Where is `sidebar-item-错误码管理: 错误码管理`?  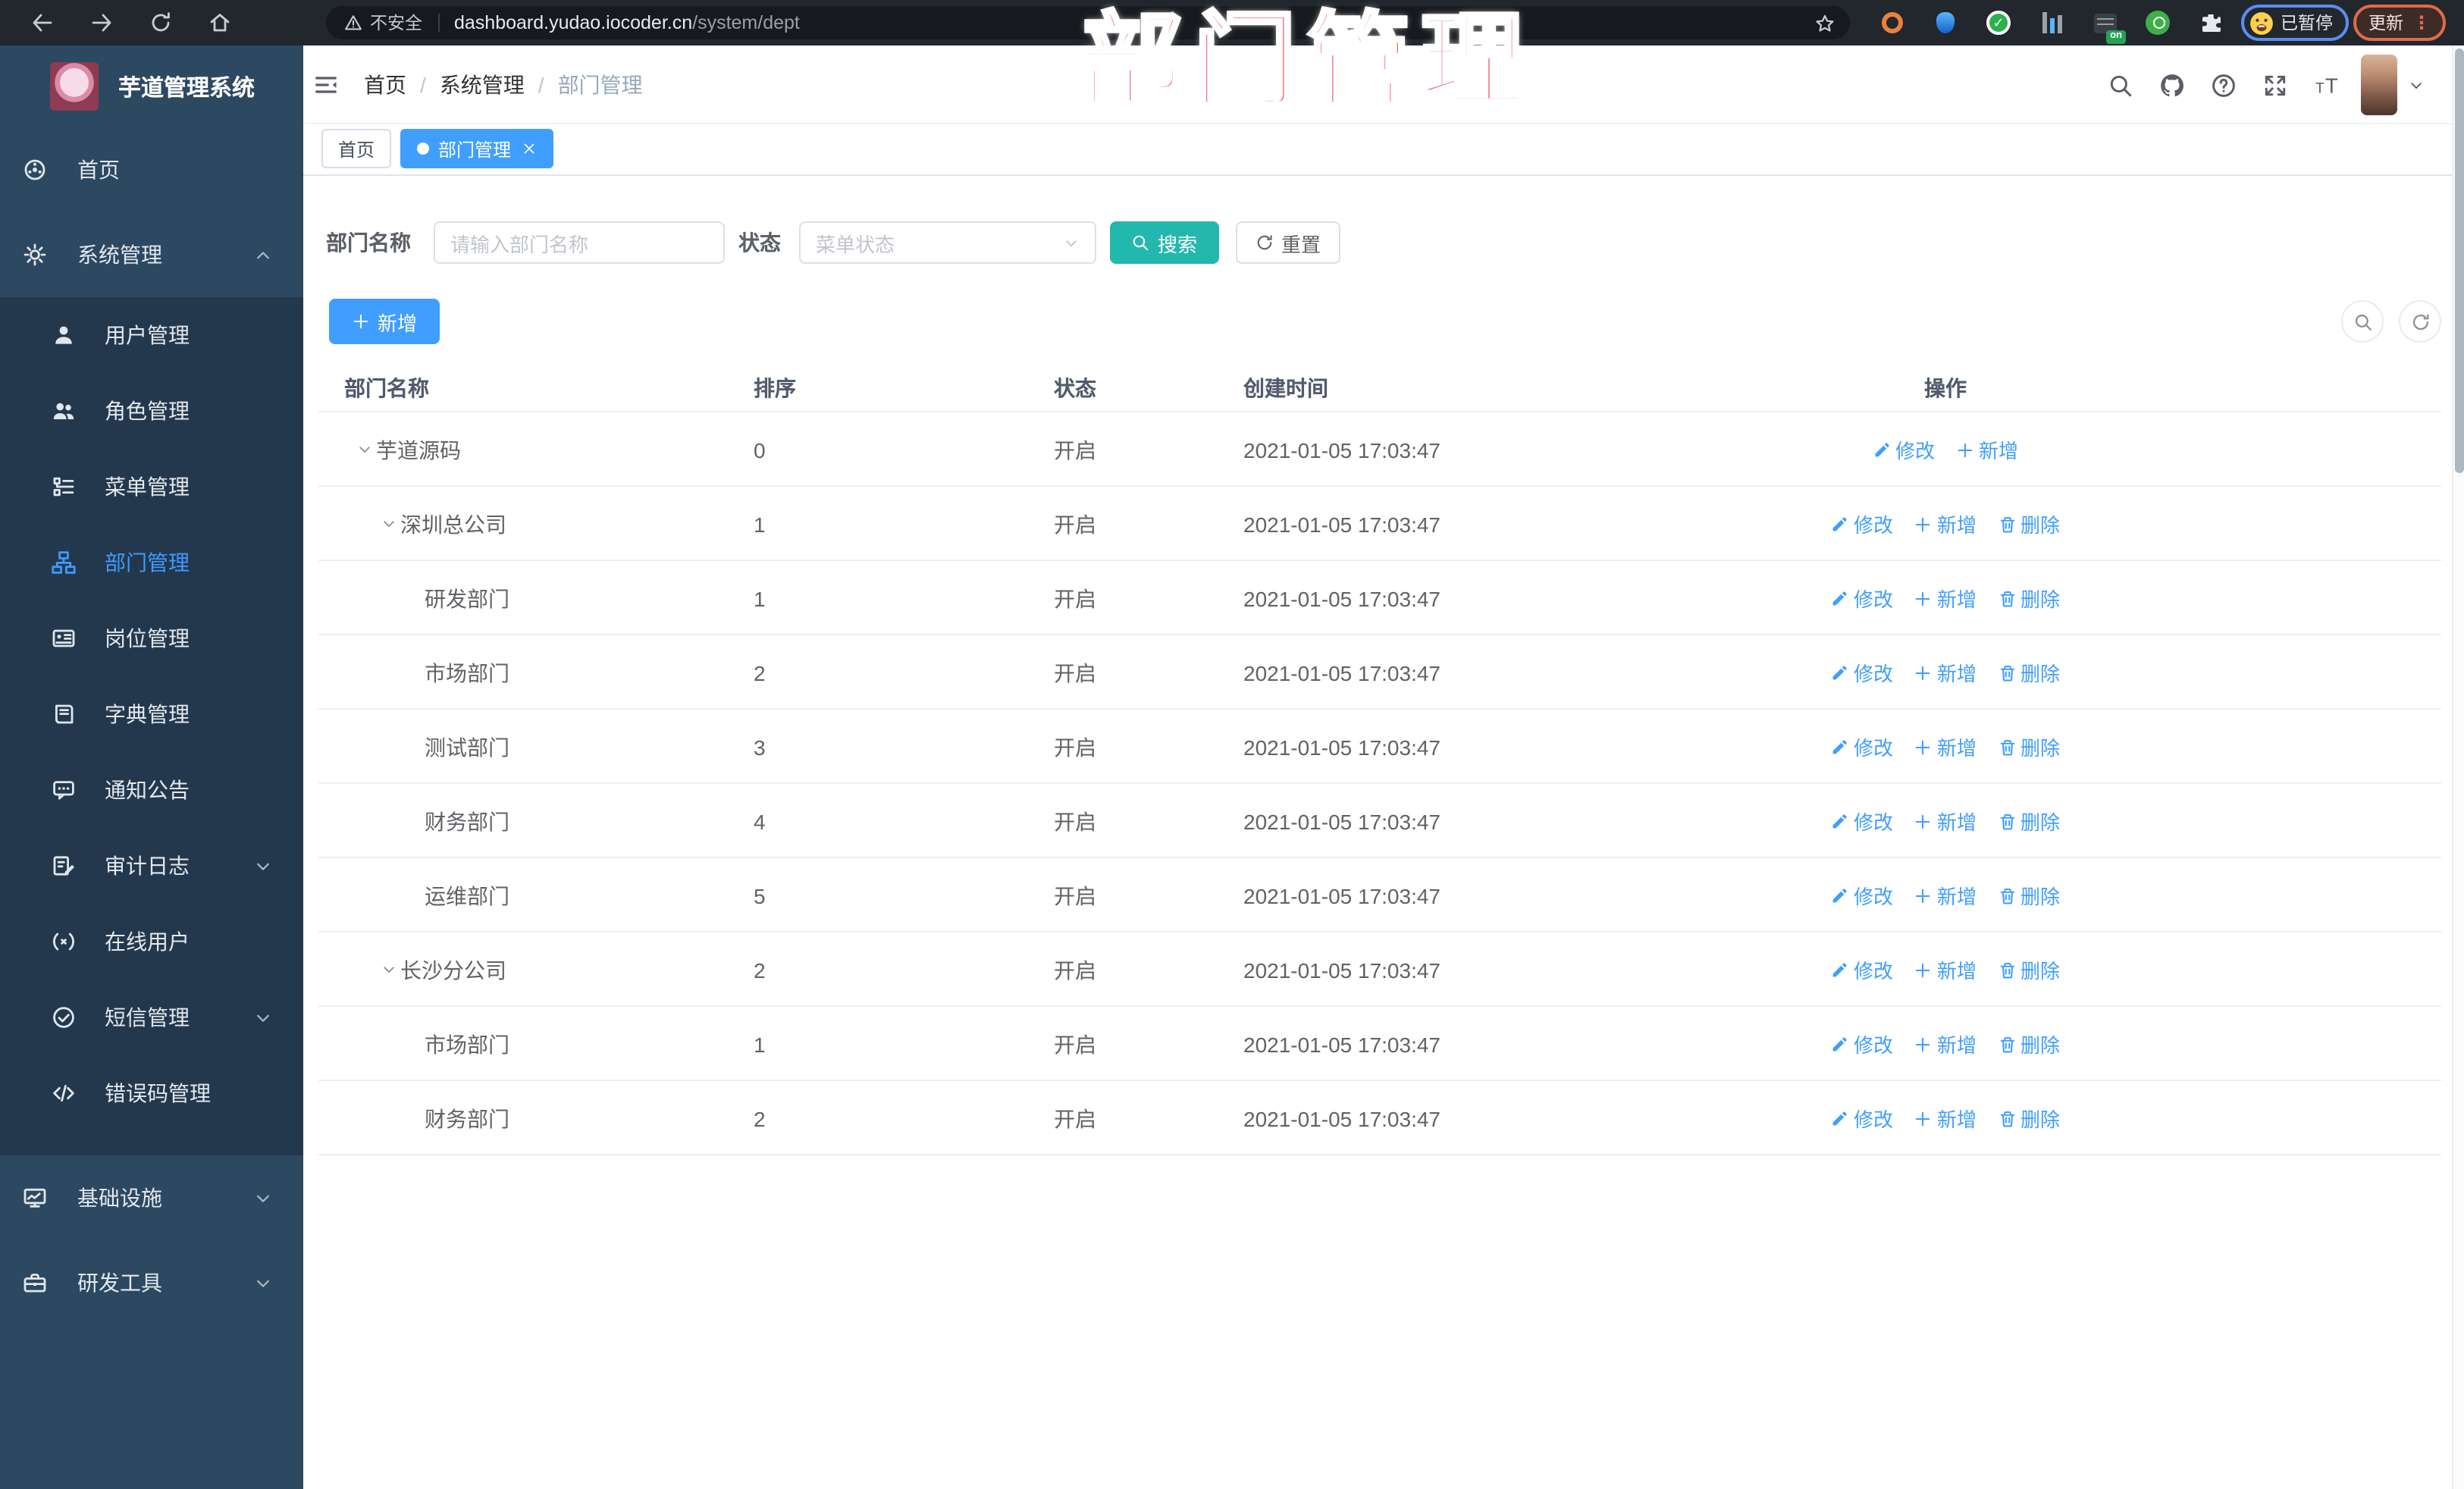
sidebar-item-错误码管理: 错误码管理 is located at coordinates (151, 1093).